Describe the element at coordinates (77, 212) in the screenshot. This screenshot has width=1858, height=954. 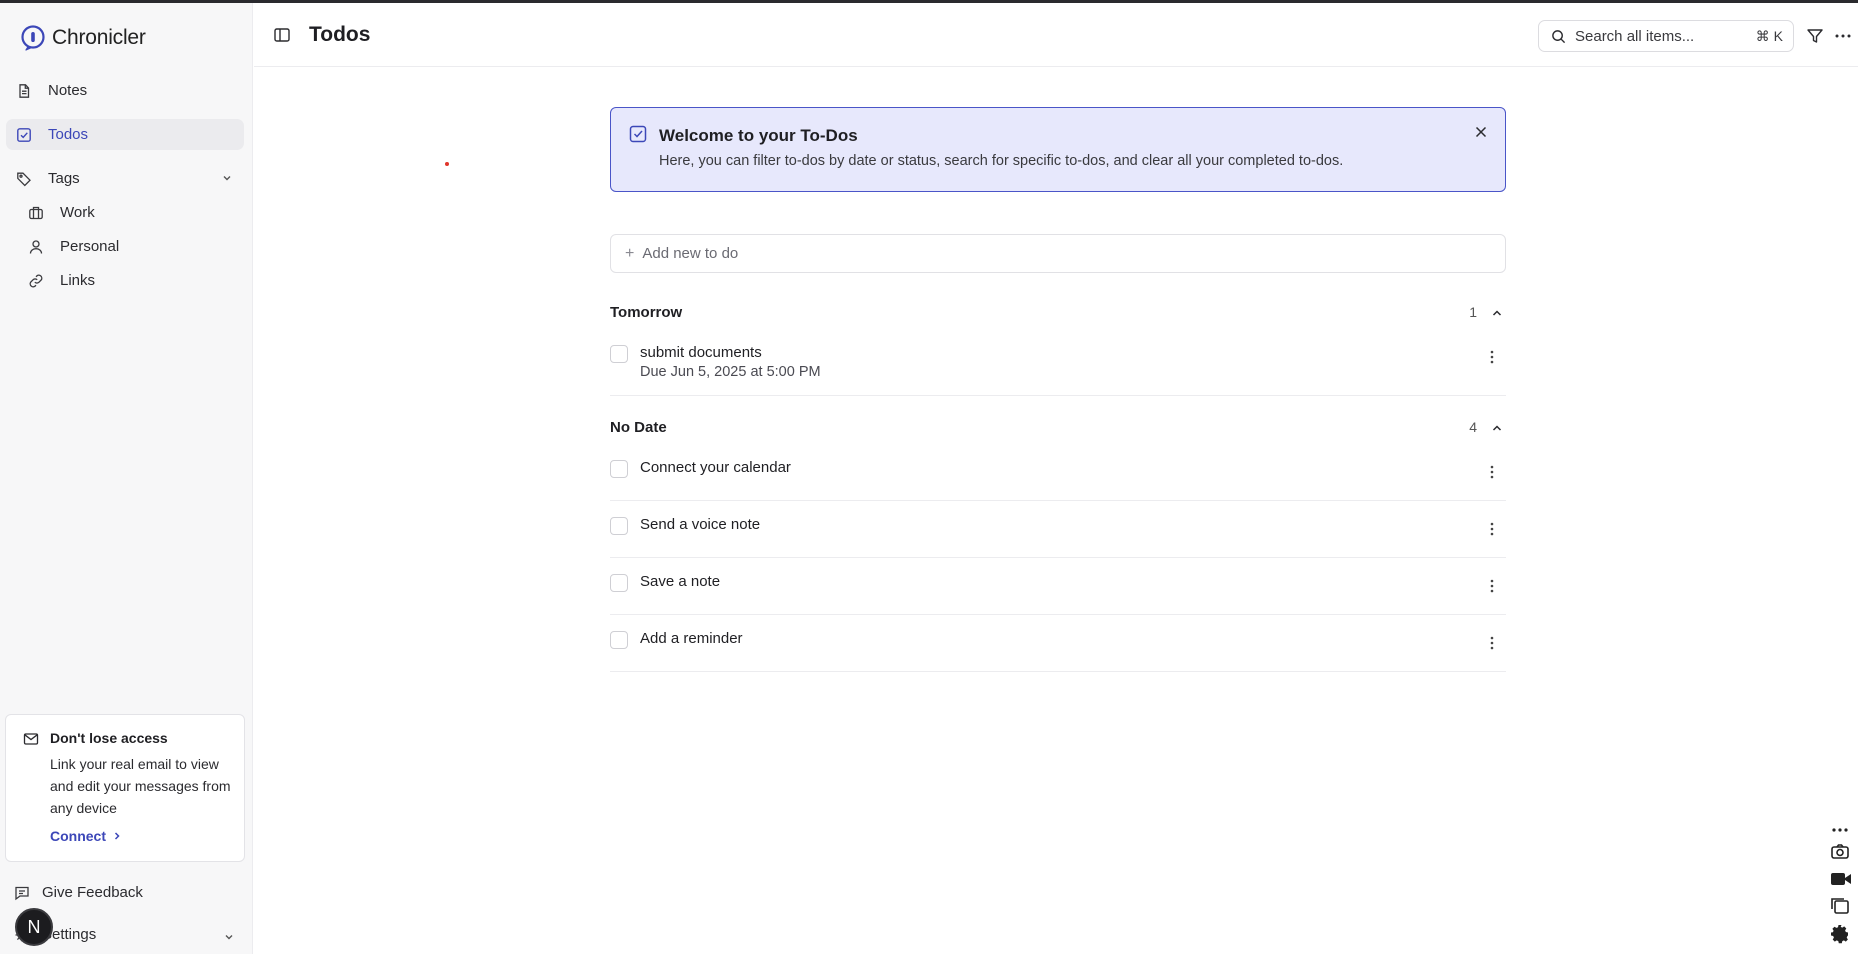
I see `sidebar-item-label: Work` at that location.